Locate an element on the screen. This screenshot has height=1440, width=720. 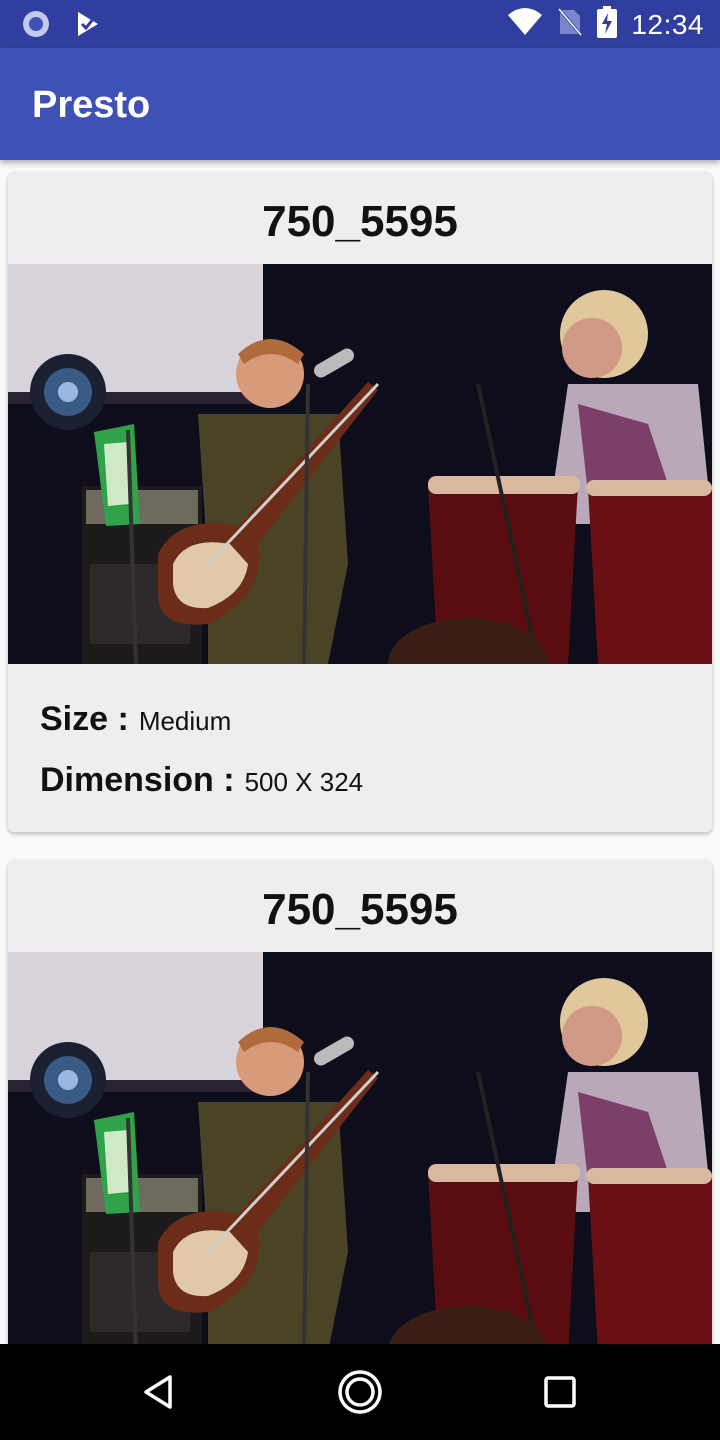
app-title: Presto is located at coordinates (91, 105).